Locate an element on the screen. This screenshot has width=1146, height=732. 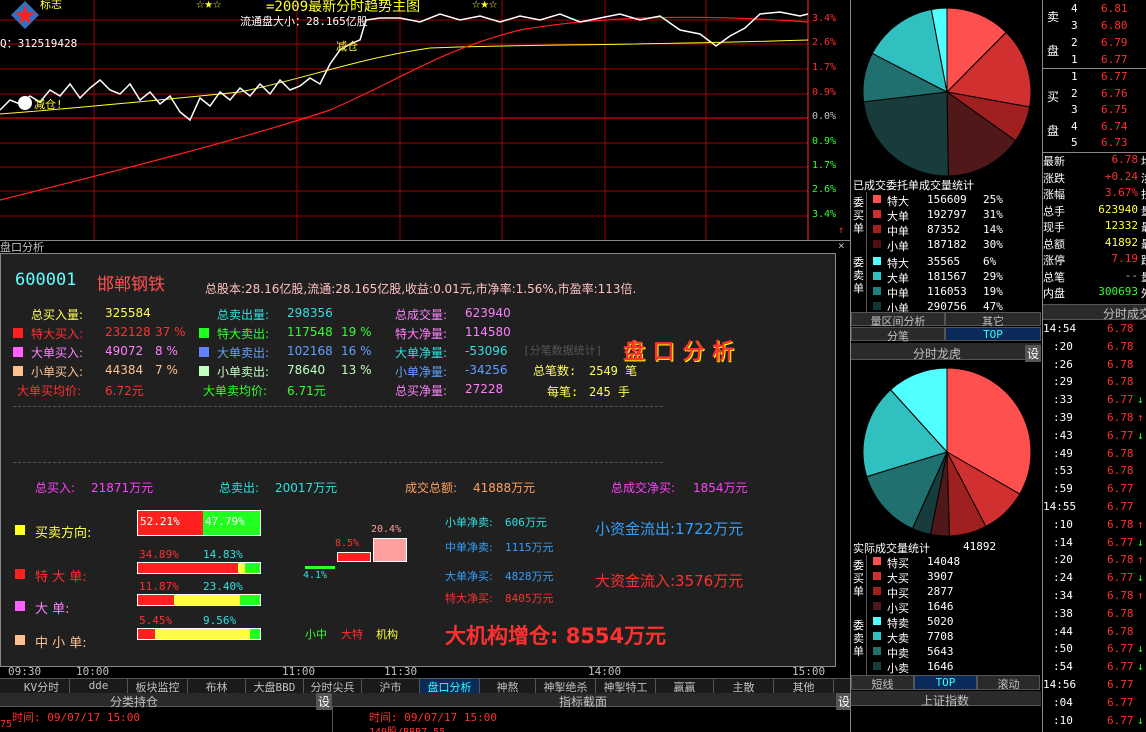
pie-legend-pct: 30% is located at coordinates (993, 244).